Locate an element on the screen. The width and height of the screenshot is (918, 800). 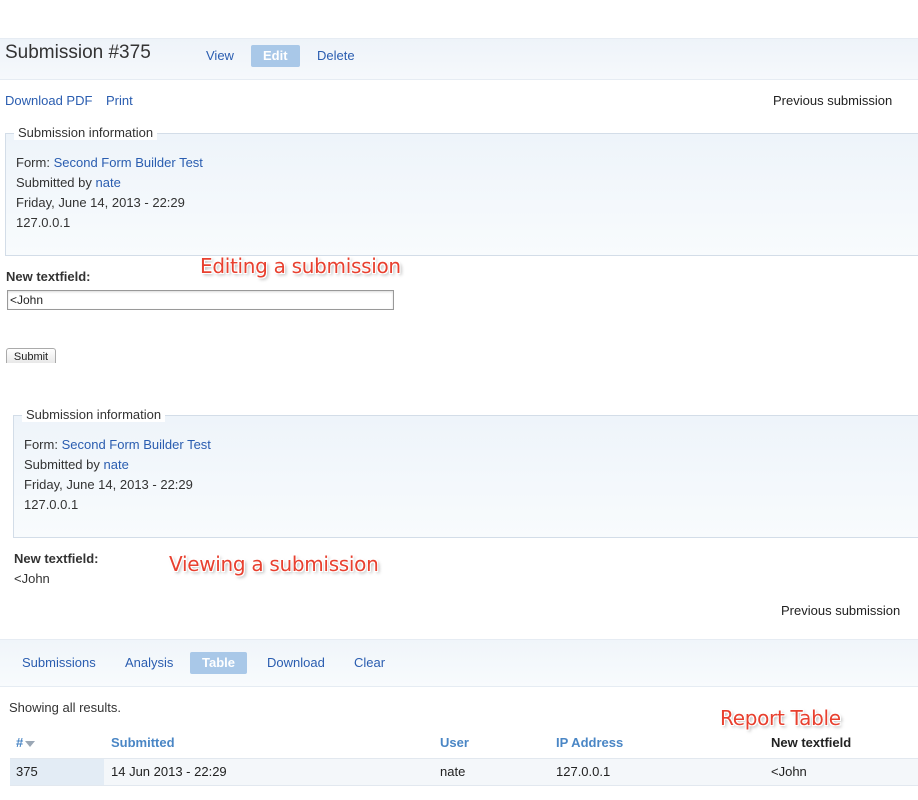
view-textfield-value: <John is located at coordinates (32, 578).